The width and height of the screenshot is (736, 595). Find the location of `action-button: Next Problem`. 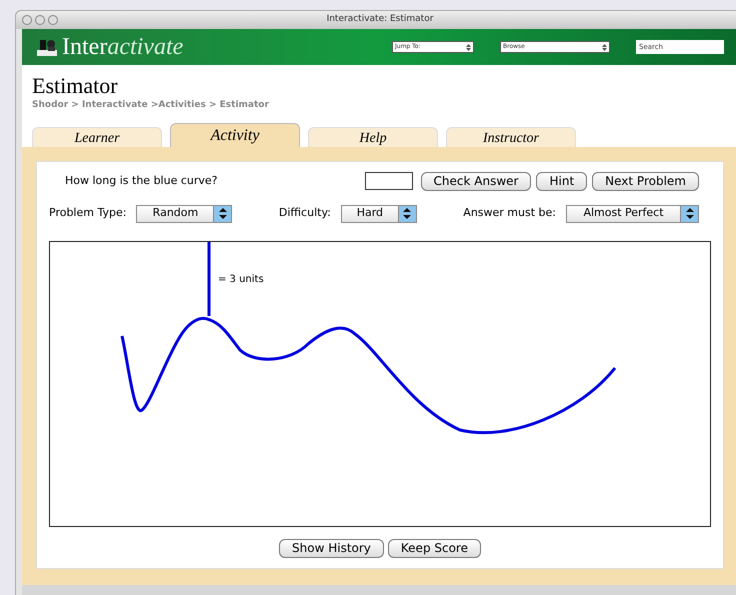

action-button: Next Problem is located at coordinates (645, 181).